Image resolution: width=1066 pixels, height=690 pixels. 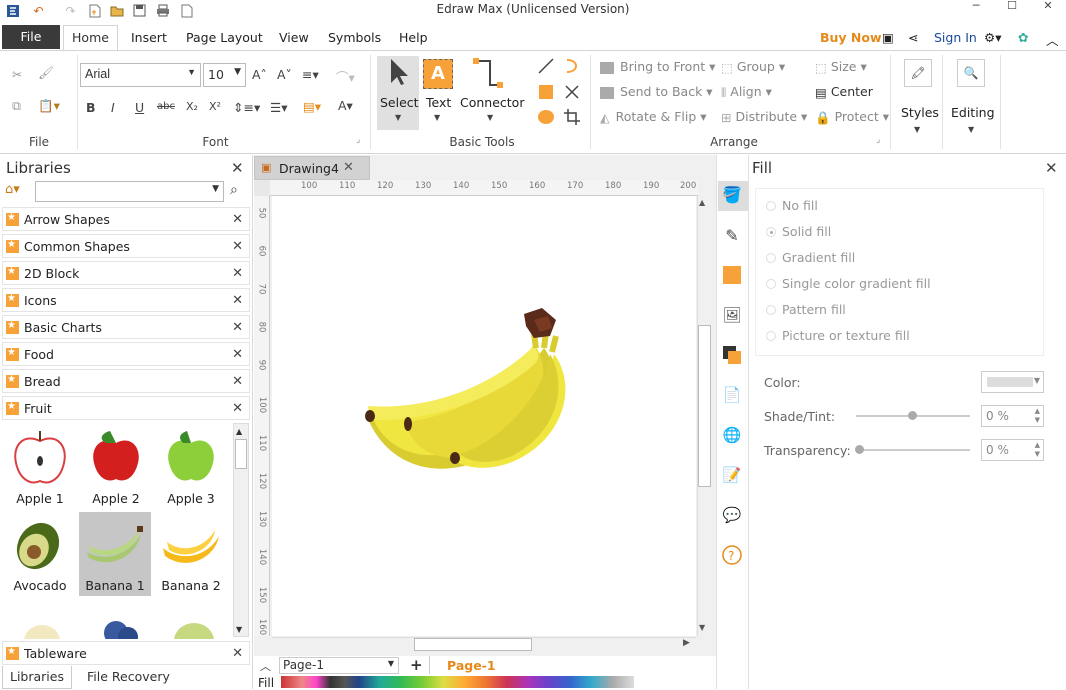 What do you see at coordinates (40, 468) in the screenshot?
I see `shape-apple-1: Apple 1` at bounding box center [40, 468].